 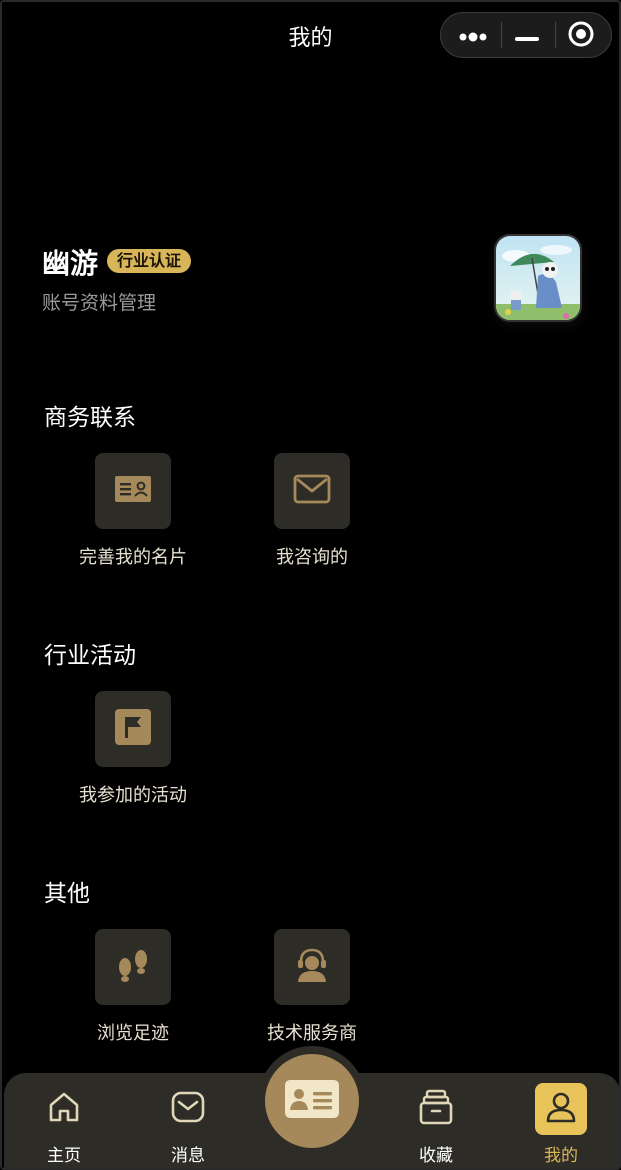 What do you see at coordinates (67, 894) in the screenshot?
I see `section-title-other: 其他` at bounding box center [67, 894].